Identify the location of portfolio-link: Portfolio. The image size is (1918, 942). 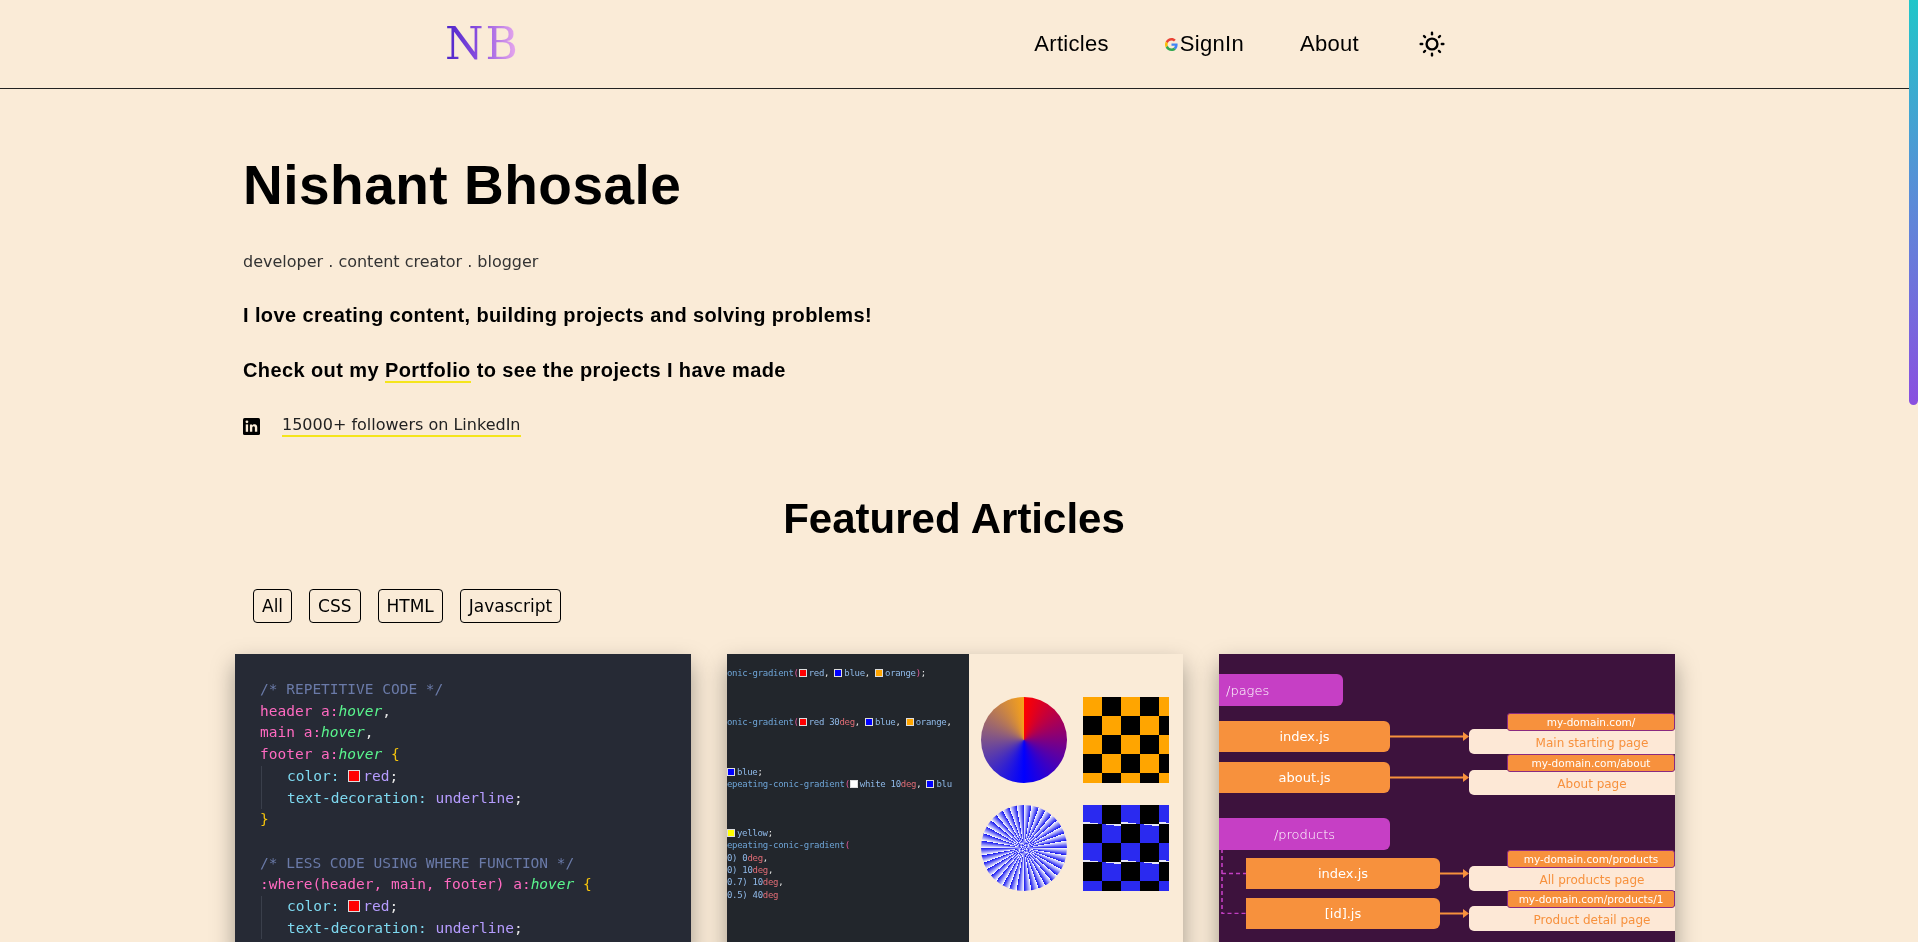
(427, 371).